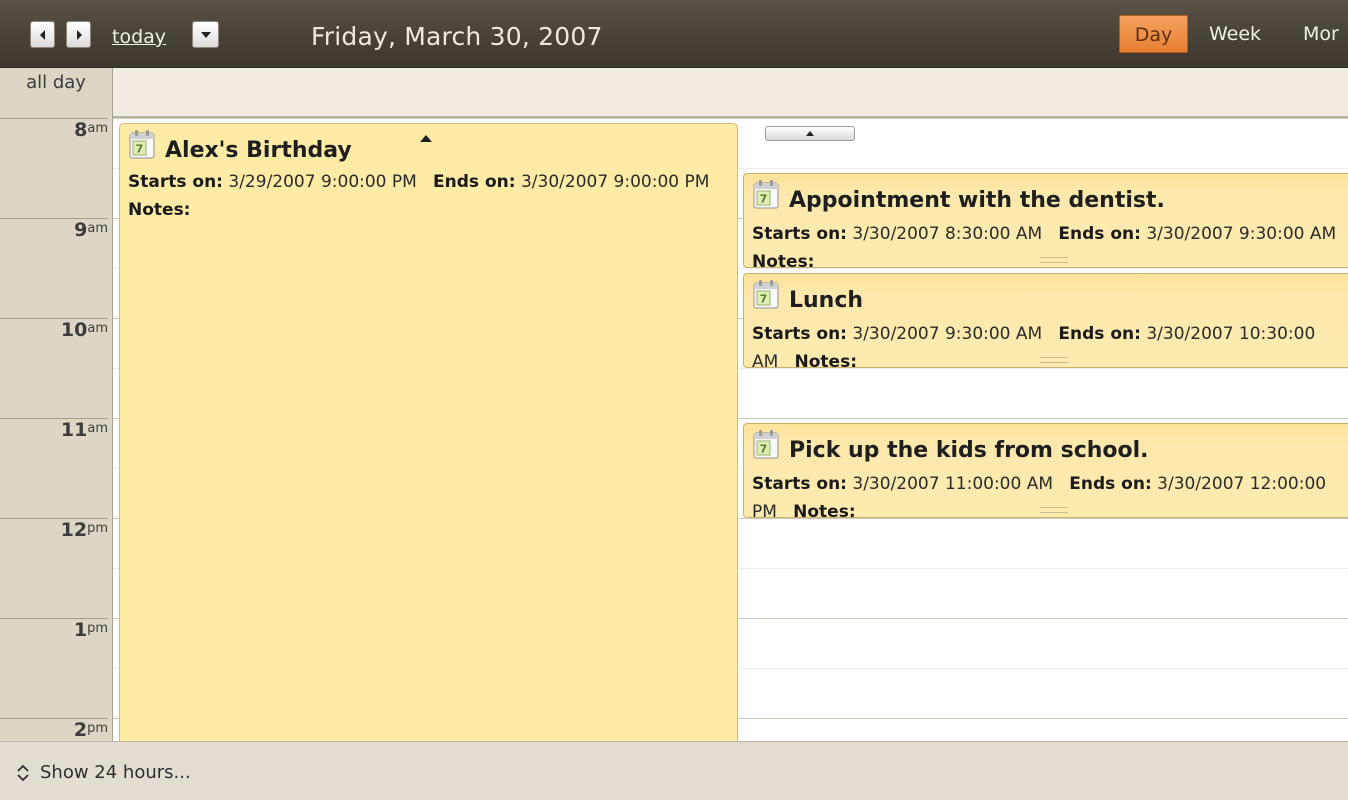  What do you see at coordinates (826, 300) in the screenshot?
I see `appointment-title: Lunch` at bounding box center [826, 300].